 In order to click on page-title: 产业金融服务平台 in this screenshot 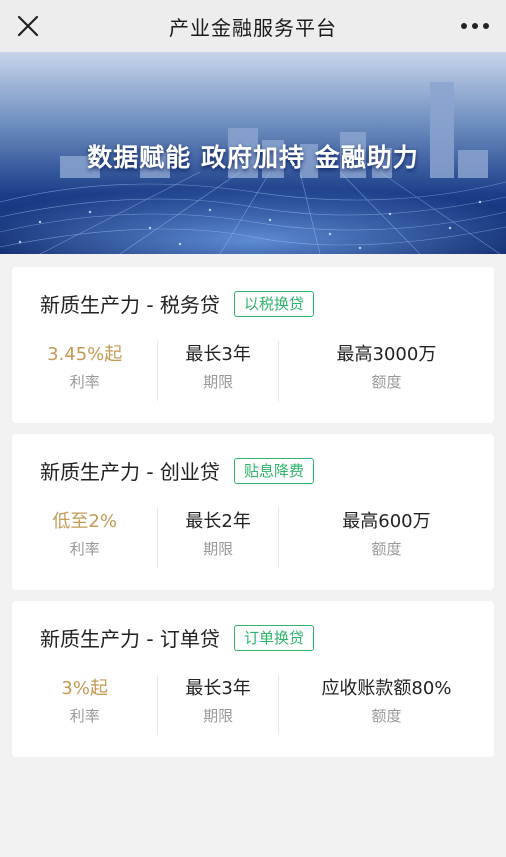, I will do `click(253, 27)`.